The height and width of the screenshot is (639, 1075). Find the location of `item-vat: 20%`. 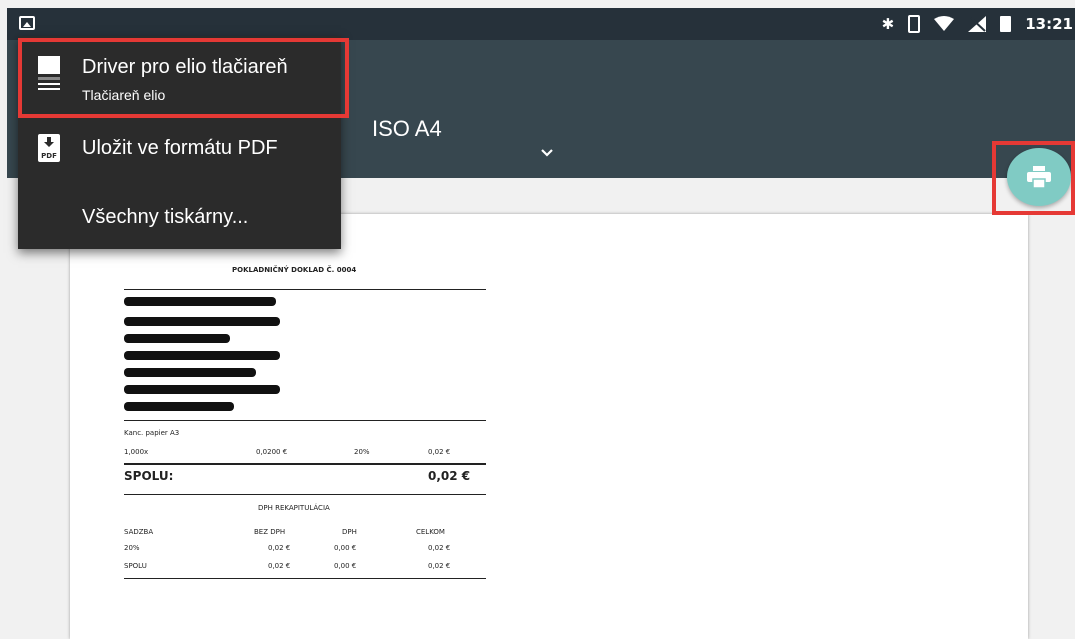

item-vat: 20% is located at coordinates (362, 452).